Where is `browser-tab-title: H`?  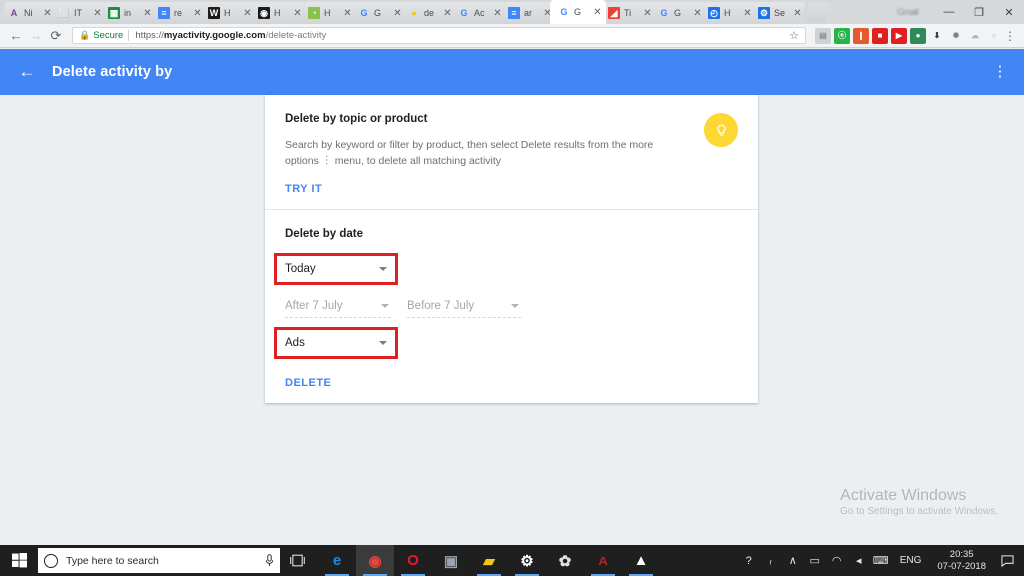 browser-tab-title: H is located at coordinates (327, 13).